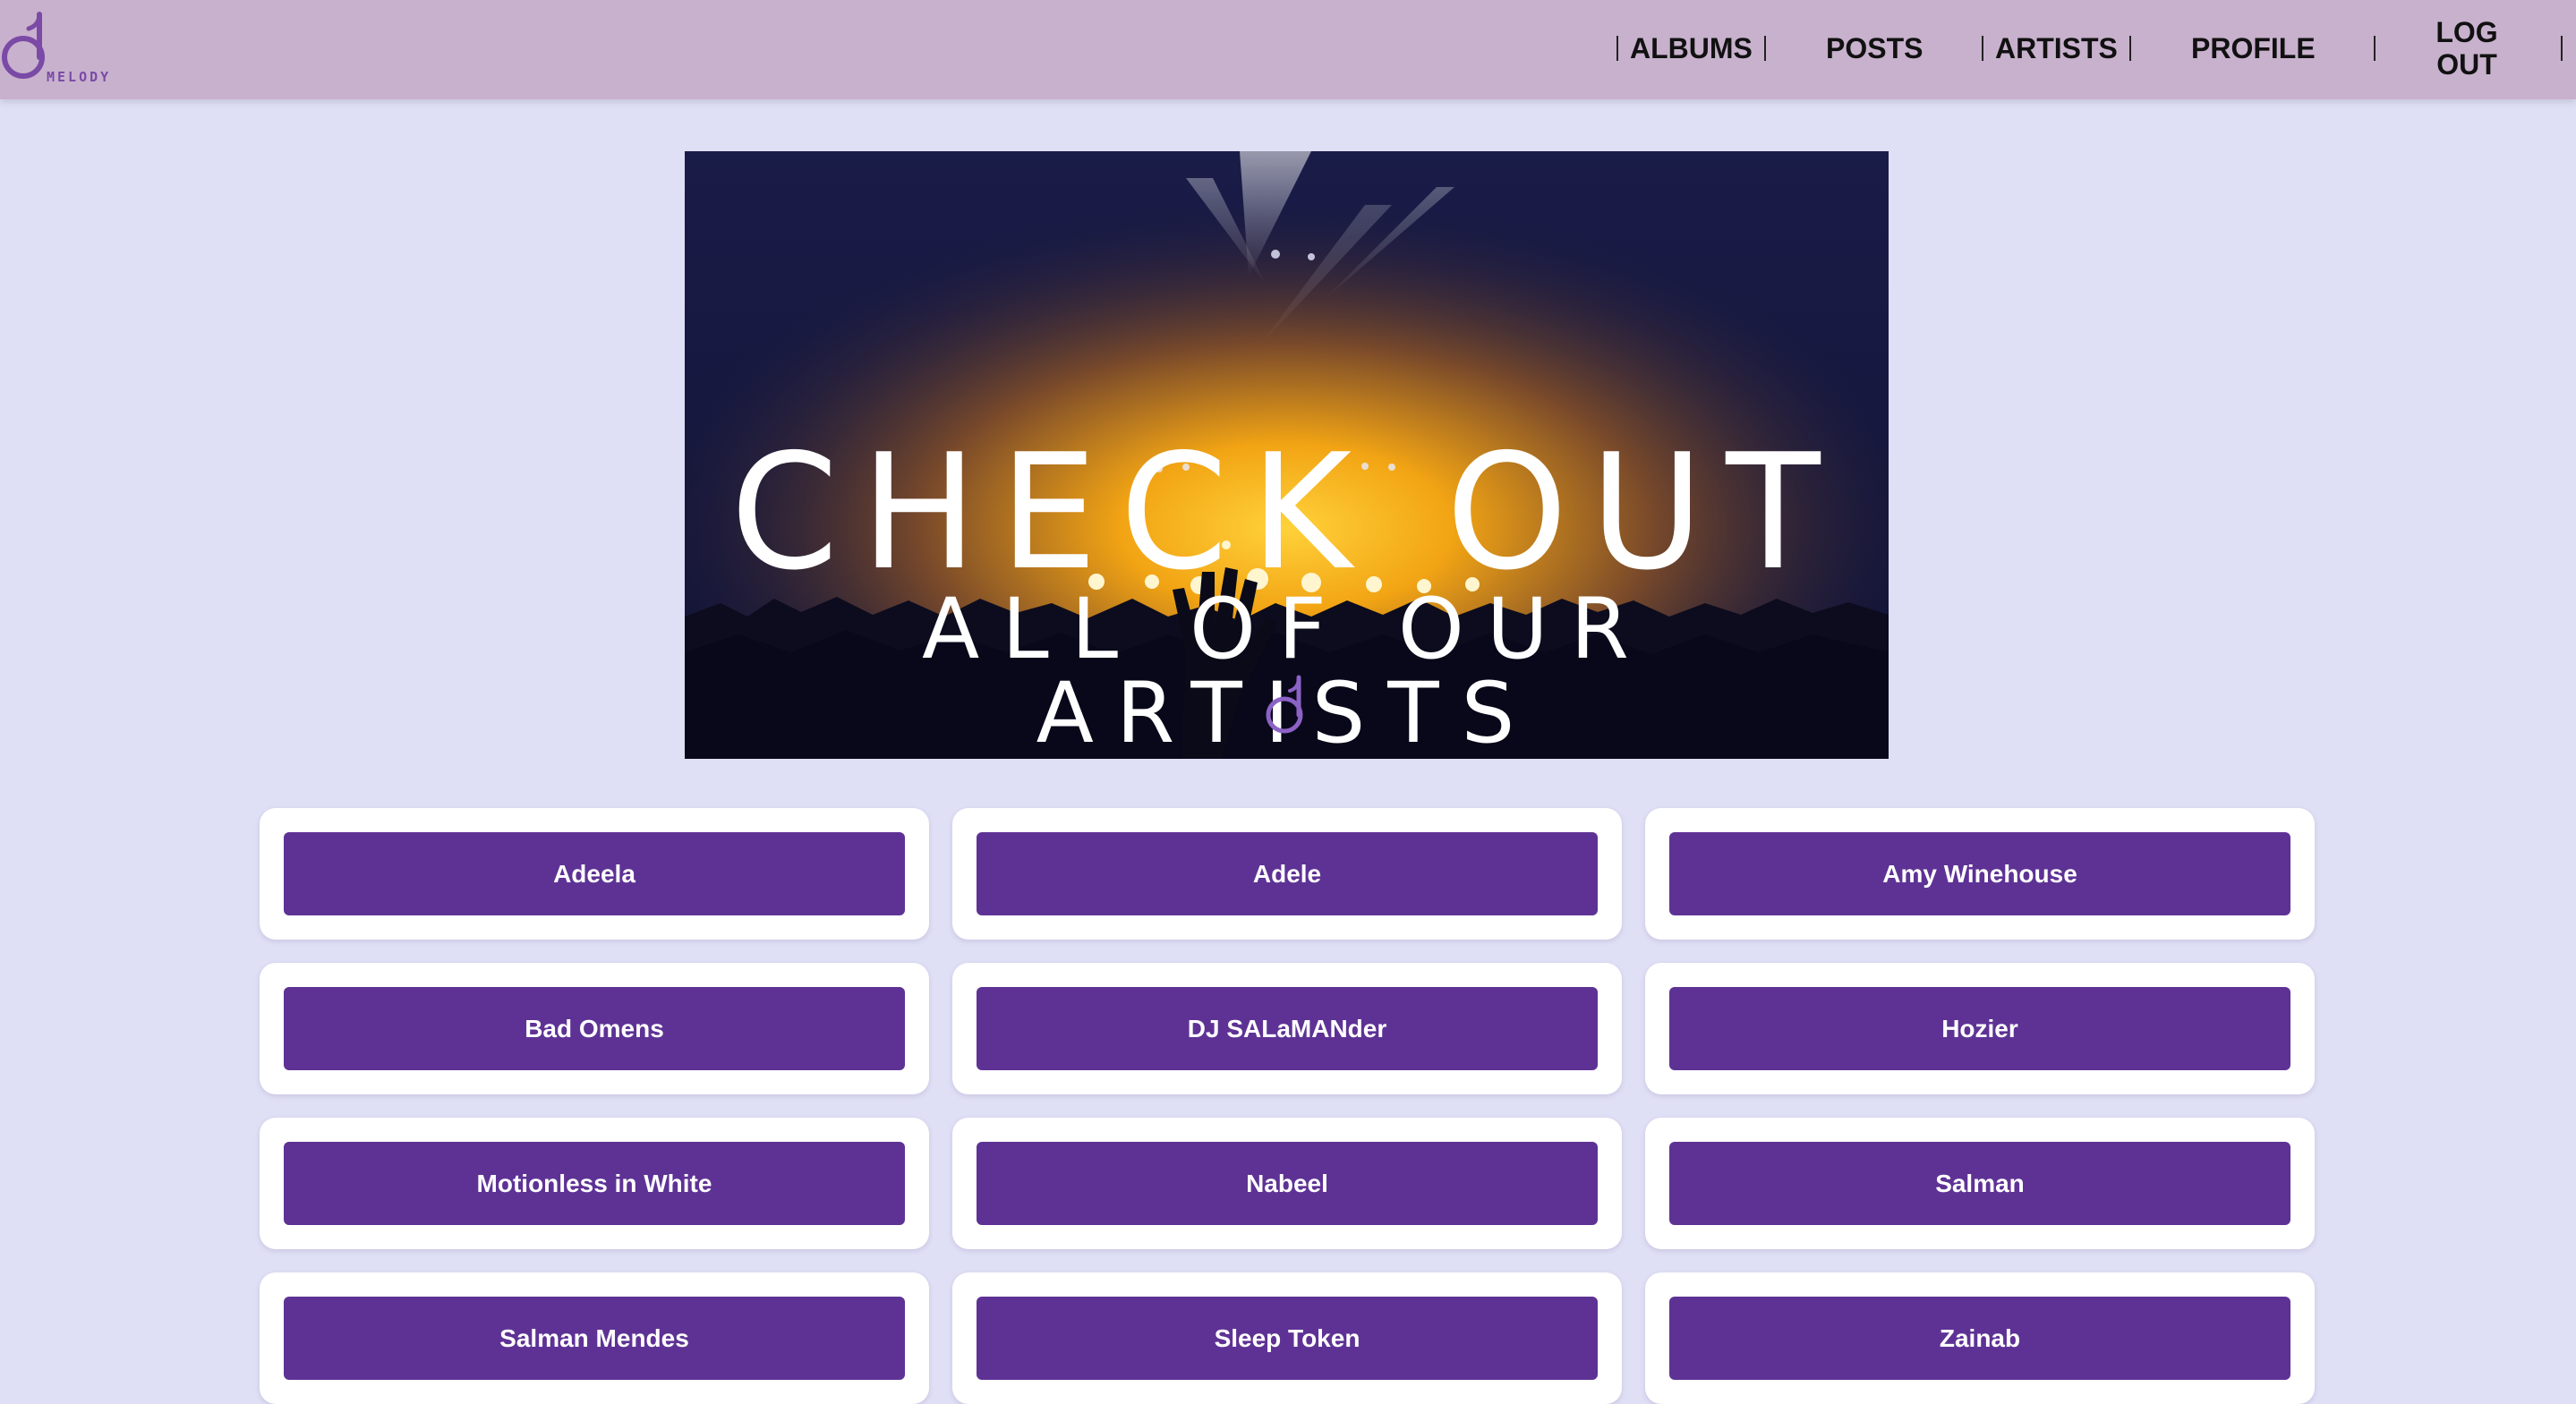 This screenshot has height=1404, width=2576. I want to click on artist-button: Bad Omens, so click(594, 1028).